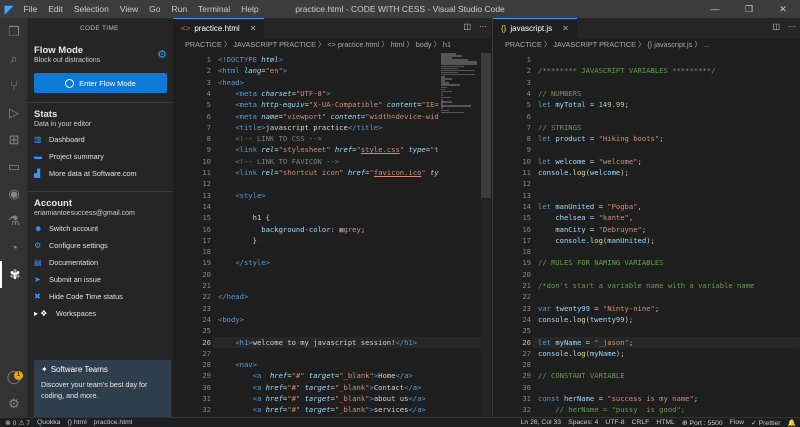  What do you see at coordinates (48, 423) in the screenshot?
I see `status-item: Quokka` at bounding box center [48, 423].